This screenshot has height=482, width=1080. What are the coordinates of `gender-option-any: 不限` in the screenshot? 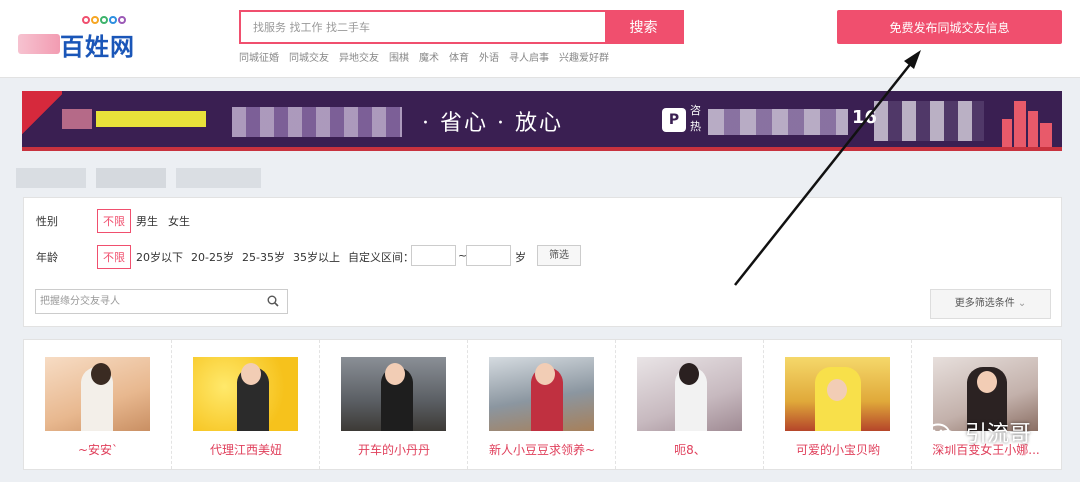 It's located at (114, 221).